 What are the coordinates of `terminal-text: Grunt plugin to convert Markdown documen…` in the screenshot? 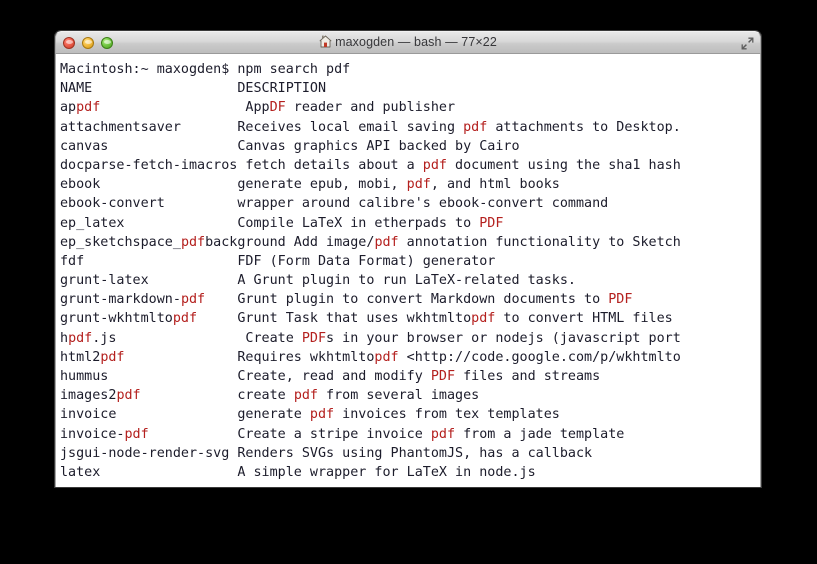 It's located at (407, 300).